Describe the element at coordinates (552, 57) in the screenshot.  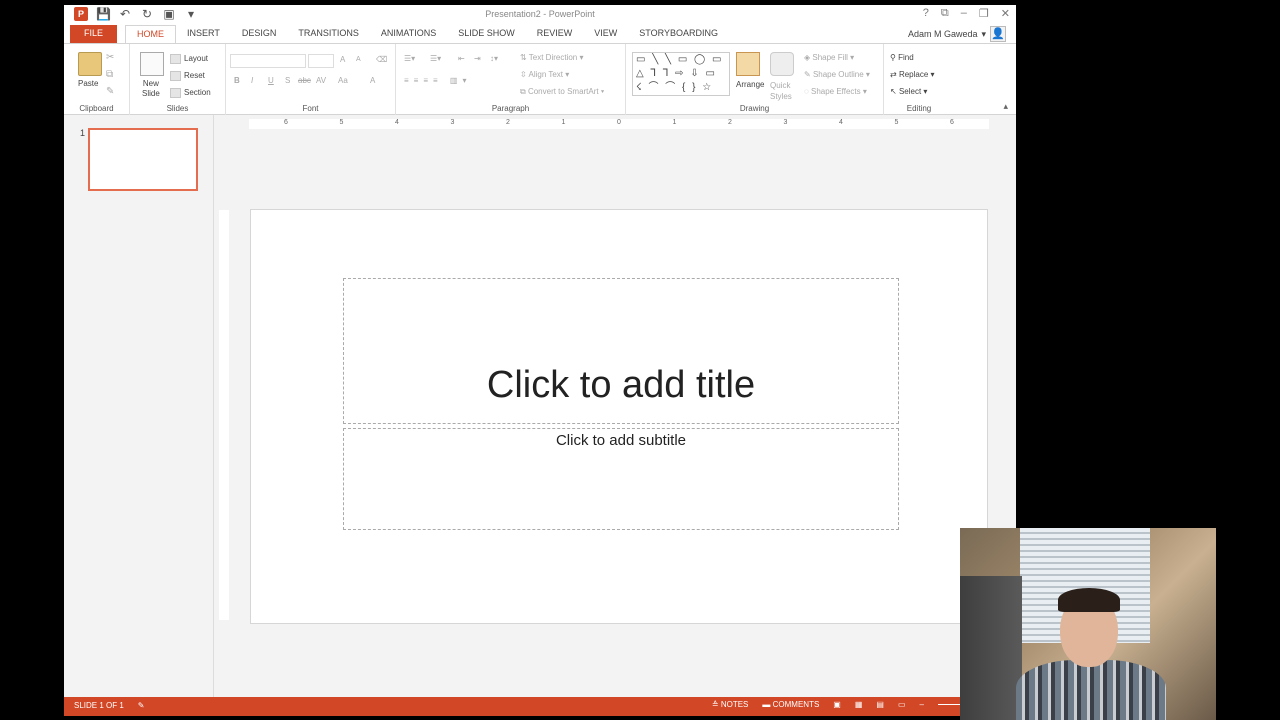
I see `text-direction-button: ⇅ Text Direction ▾` at that location.